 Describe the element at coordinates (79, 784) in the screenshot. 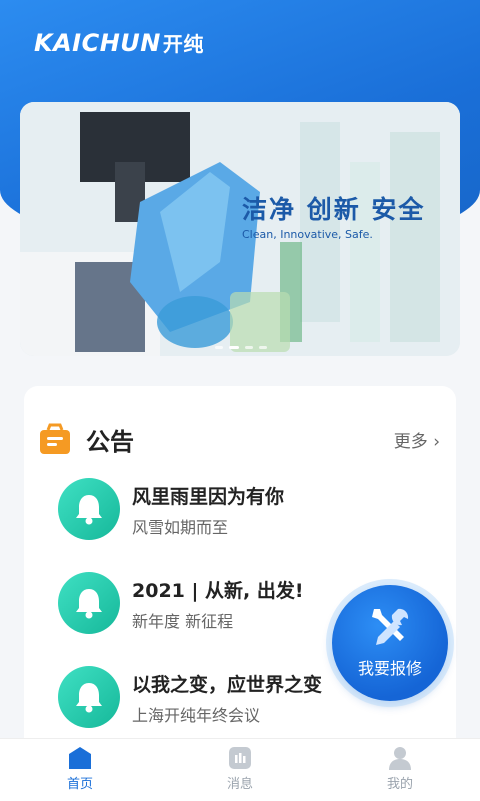

I see `tab-home-label: 首页` at that location.